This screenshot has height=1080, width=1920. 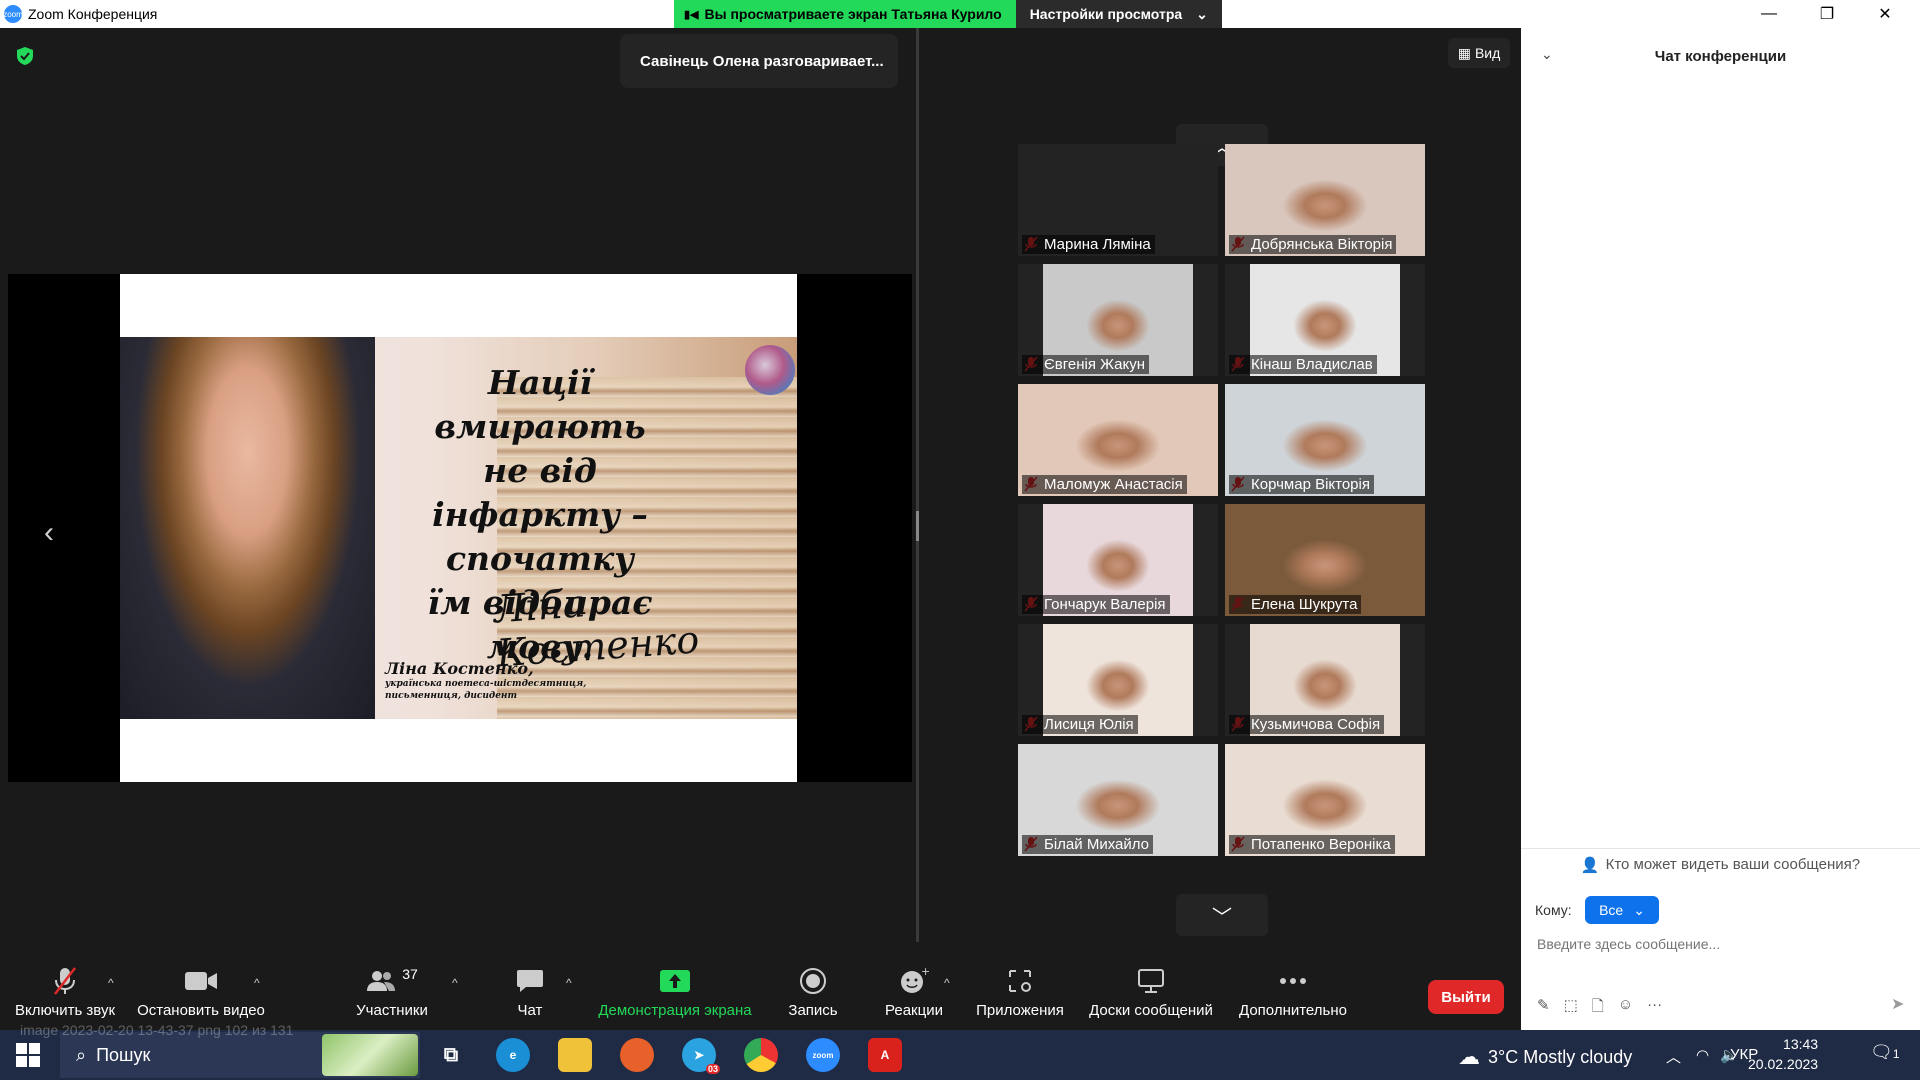 What do you see at coordinates (761, 1055) in the screenshot?
I see `chrome-icon` at bounding box center [761, 1055].